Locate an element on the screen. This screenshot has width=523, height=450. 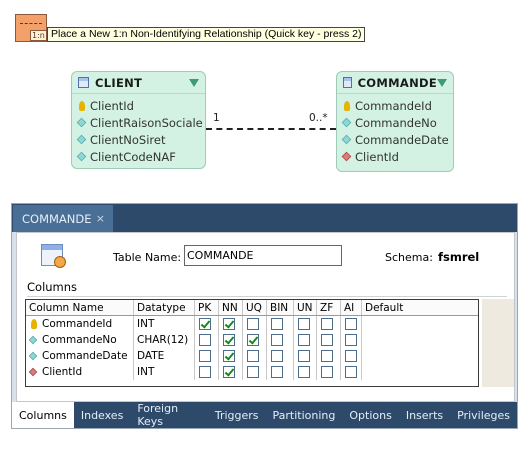
ai-cell is located at coordinates (351, 356).